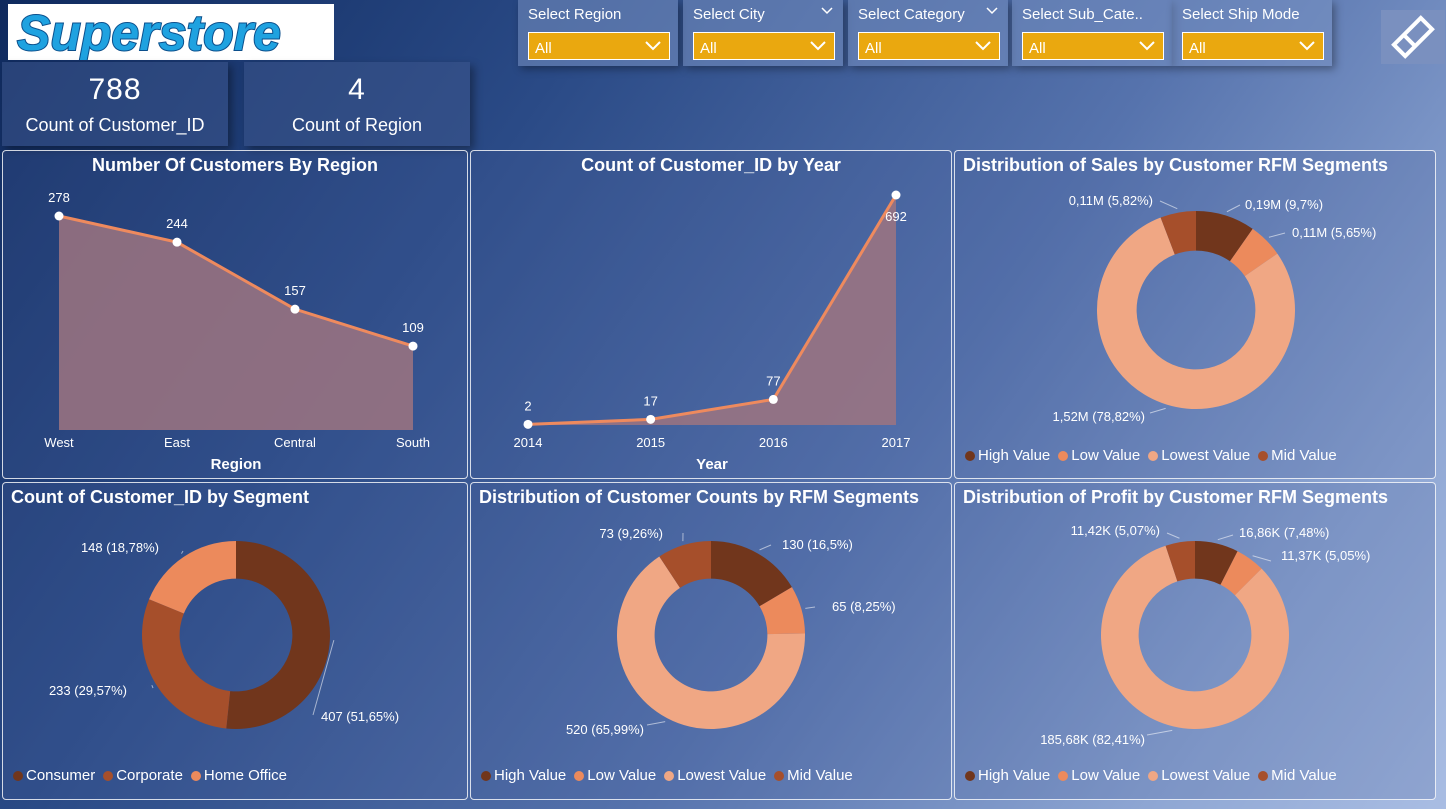 This screenshot has width=1446, height=809. I want to click on x-tick-label: Central, so click(295, 442).